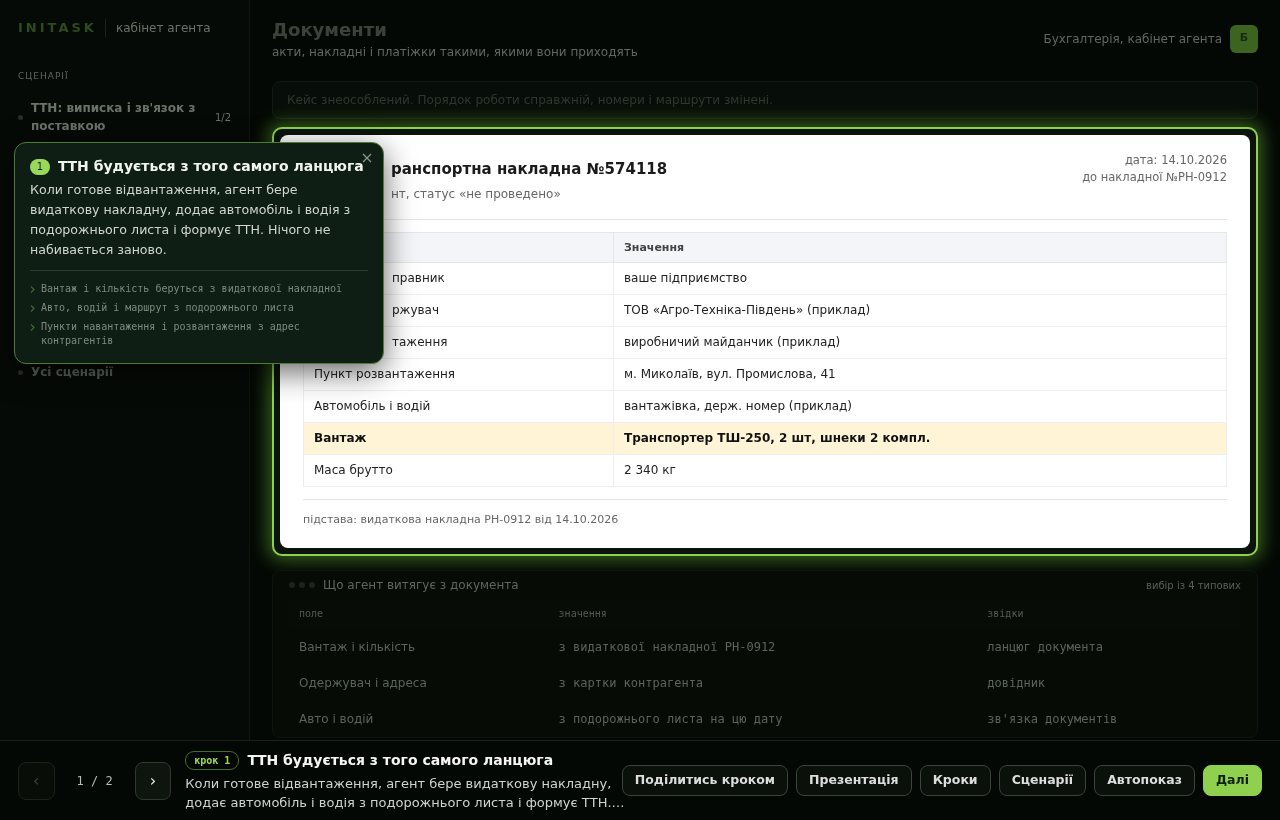  Describe the element at coordinates (212, 760) in the screenshot. I see `step-badge: крок 1` at that location.